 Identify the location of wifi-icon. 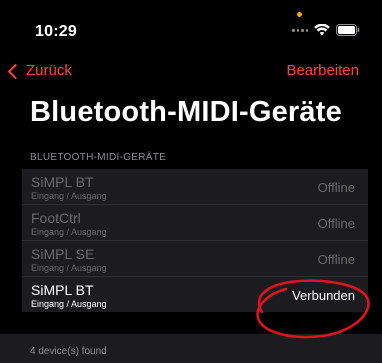
(322, 30).